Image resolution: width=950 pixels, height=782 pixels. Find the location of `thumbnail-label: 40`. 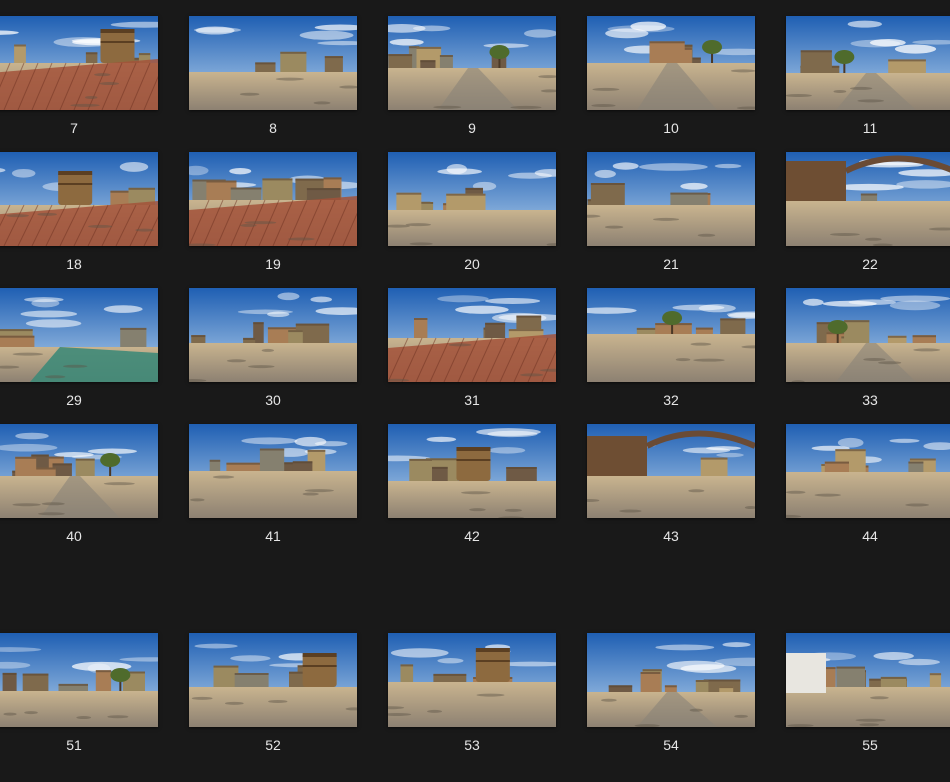

thumbnail-label: 40 is located at coordinates (74, 536).